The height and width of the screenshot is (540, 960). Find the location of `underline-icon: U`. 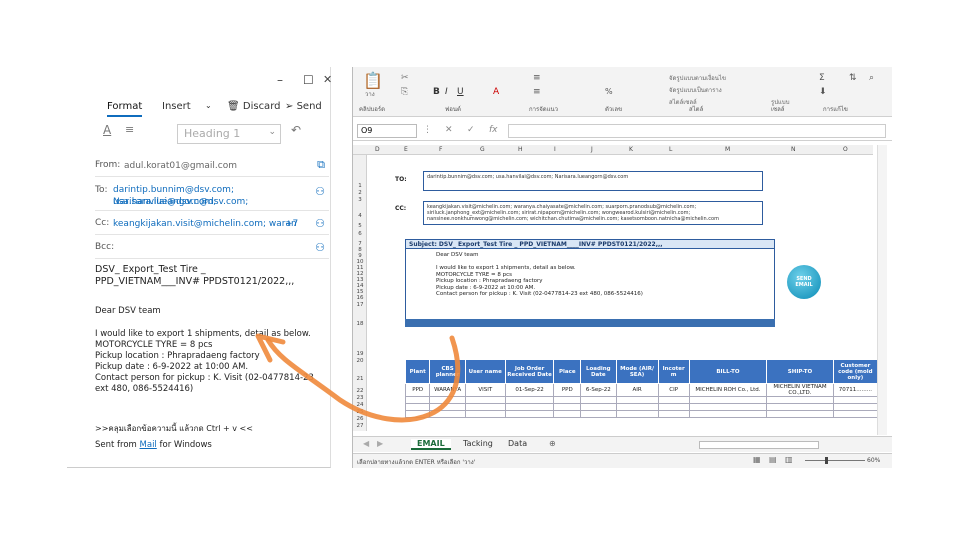

underline-icon: U is located at coordinates (460, 92).